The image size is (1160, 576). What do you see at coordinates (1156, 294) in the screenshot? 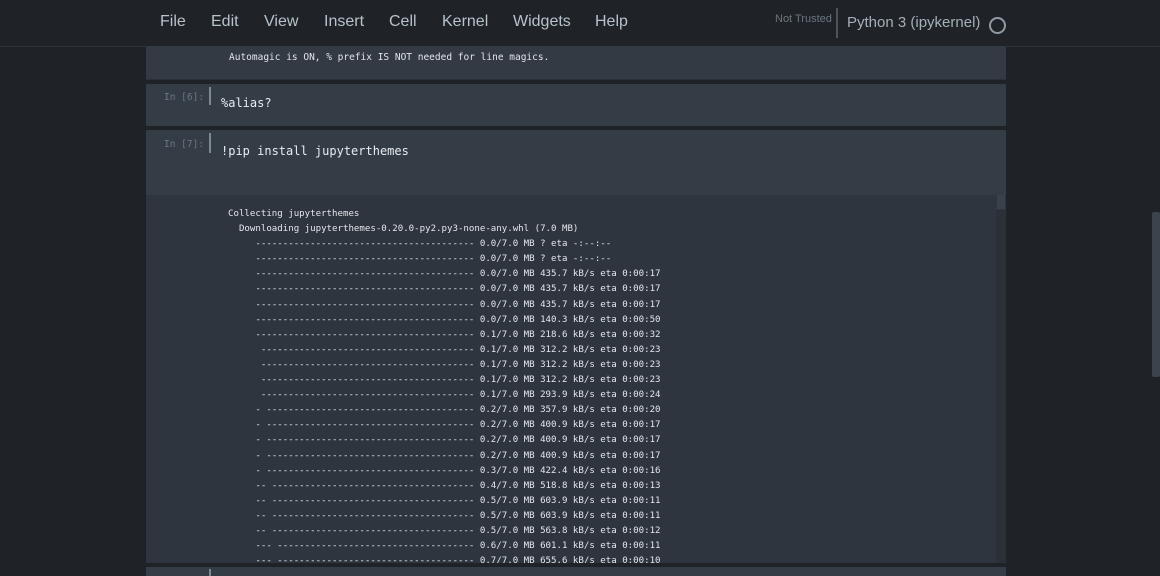
I see `page-scrollbar` at bounding box center [1156, 294].